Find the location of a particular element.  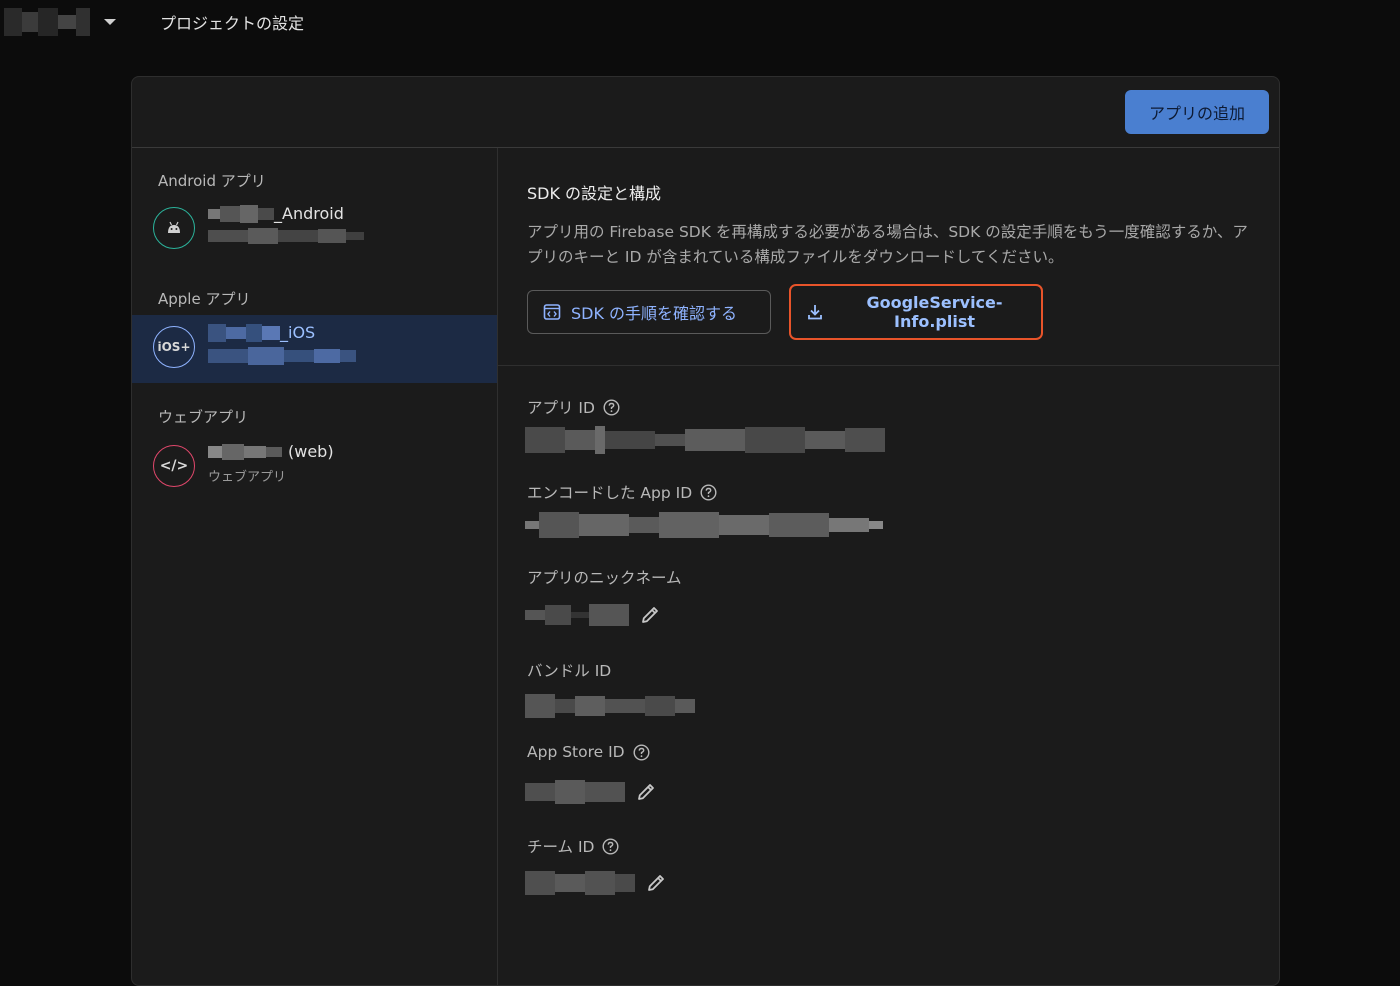

ios-icon: iOS+ is located at coordinates (174, 347).